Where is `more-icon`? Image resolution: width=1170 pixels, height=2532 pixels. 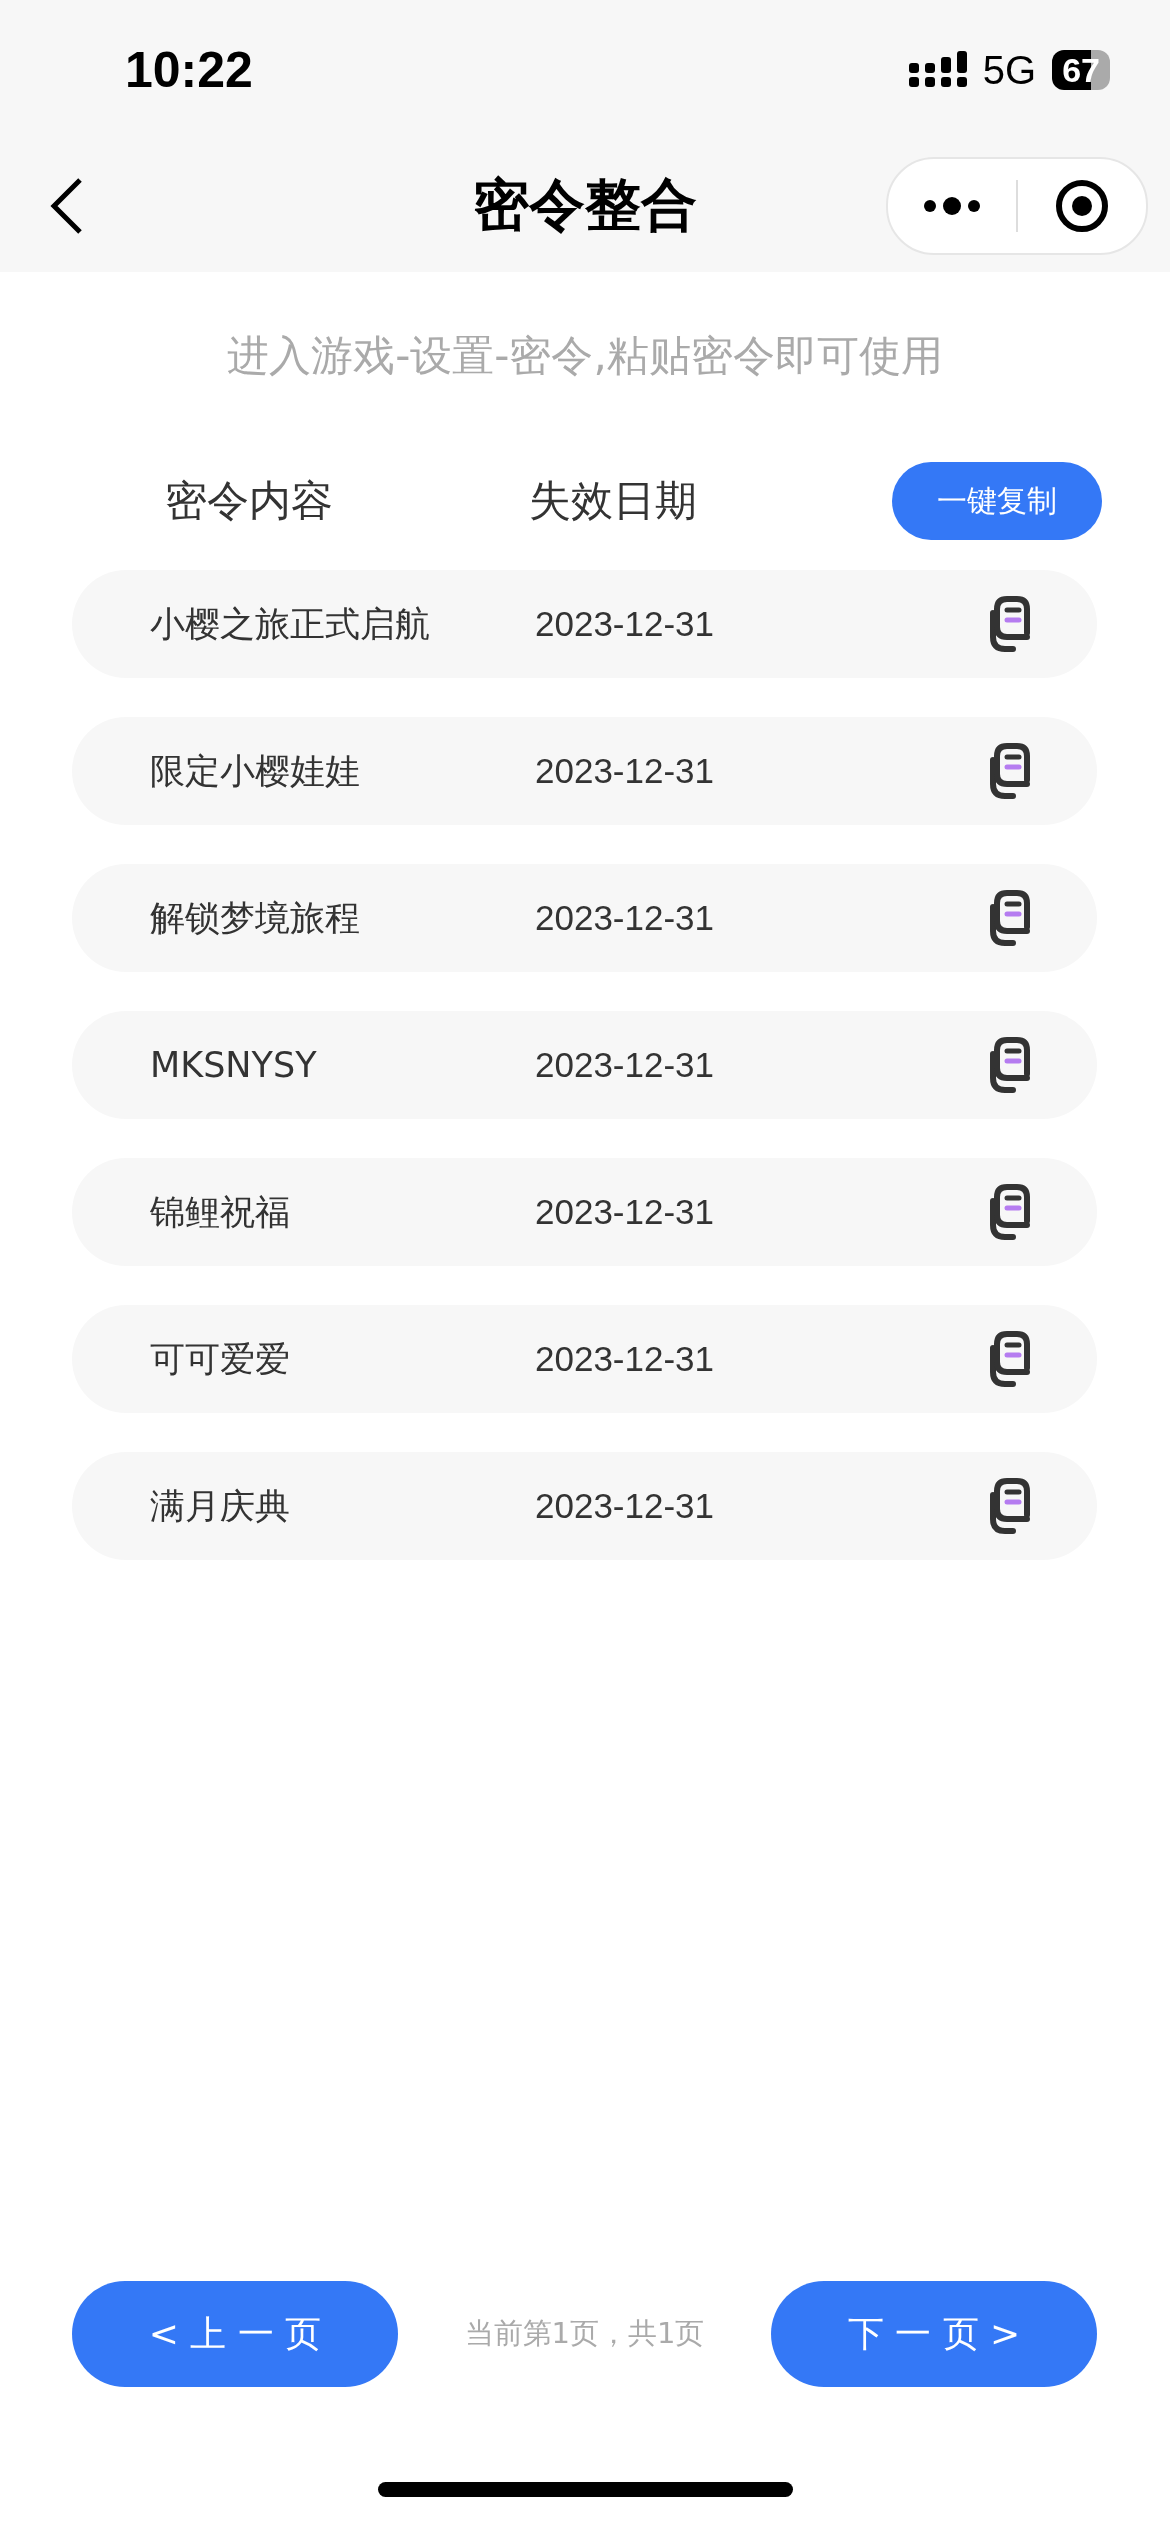
more-icon is located at coordinates (952, 206).